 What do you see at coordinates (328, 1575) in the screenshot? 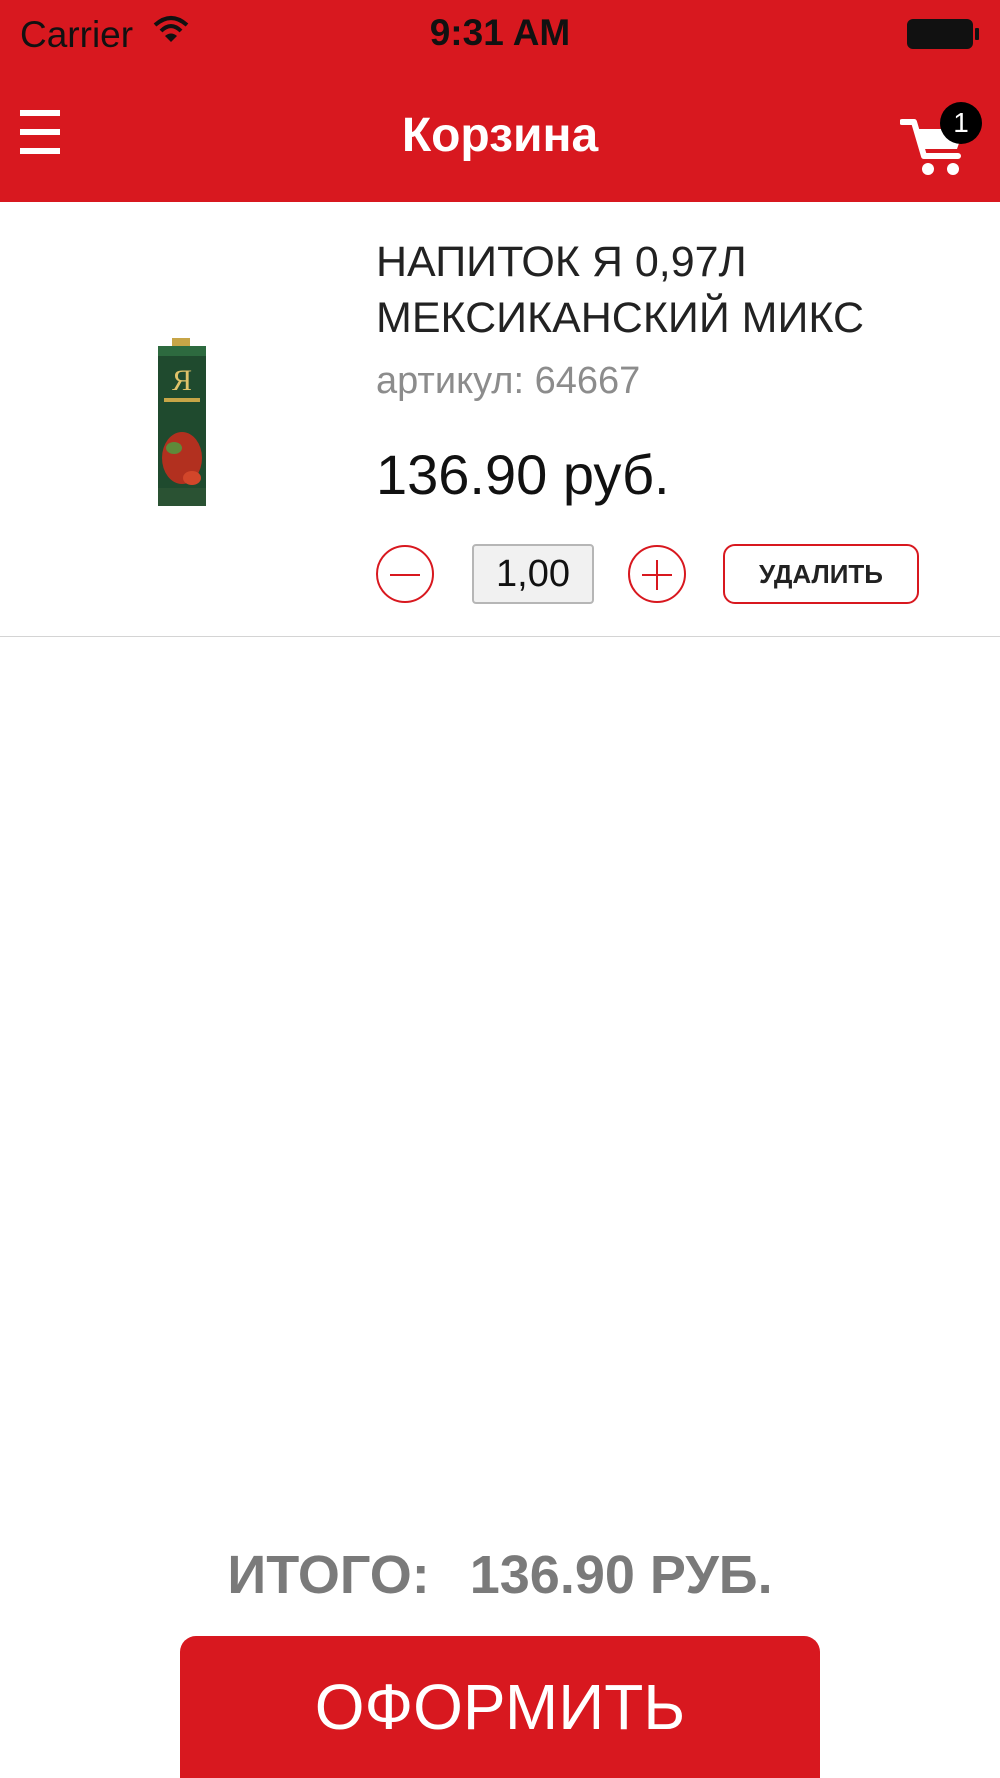
I see `total-label: ИТОГО:` at bounding box center [328, 1575].